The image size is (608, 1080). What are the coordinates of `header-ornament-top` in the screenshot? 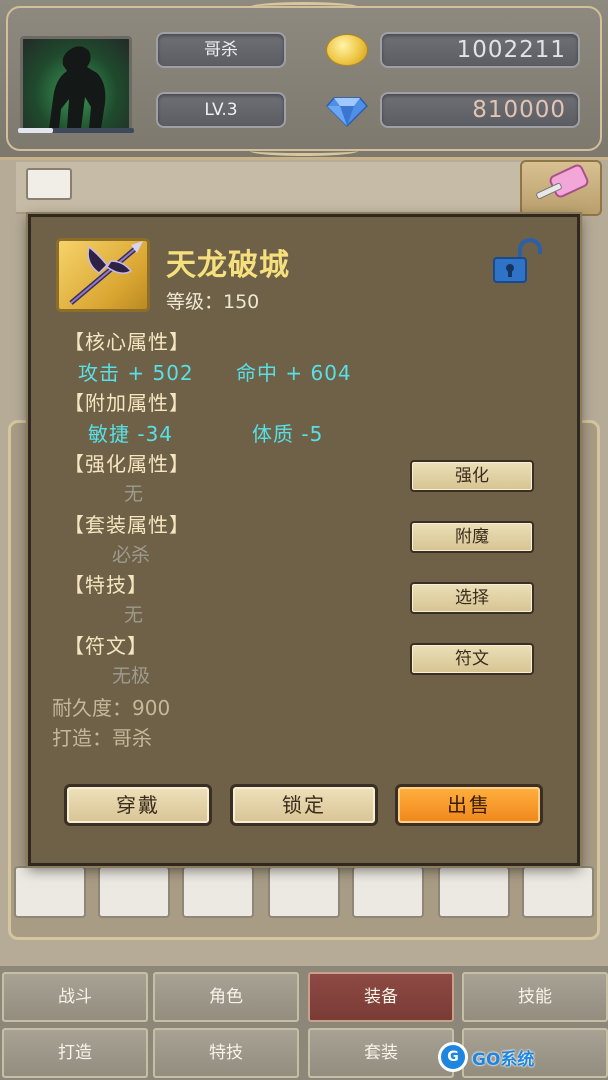 It's located at (304, 7).